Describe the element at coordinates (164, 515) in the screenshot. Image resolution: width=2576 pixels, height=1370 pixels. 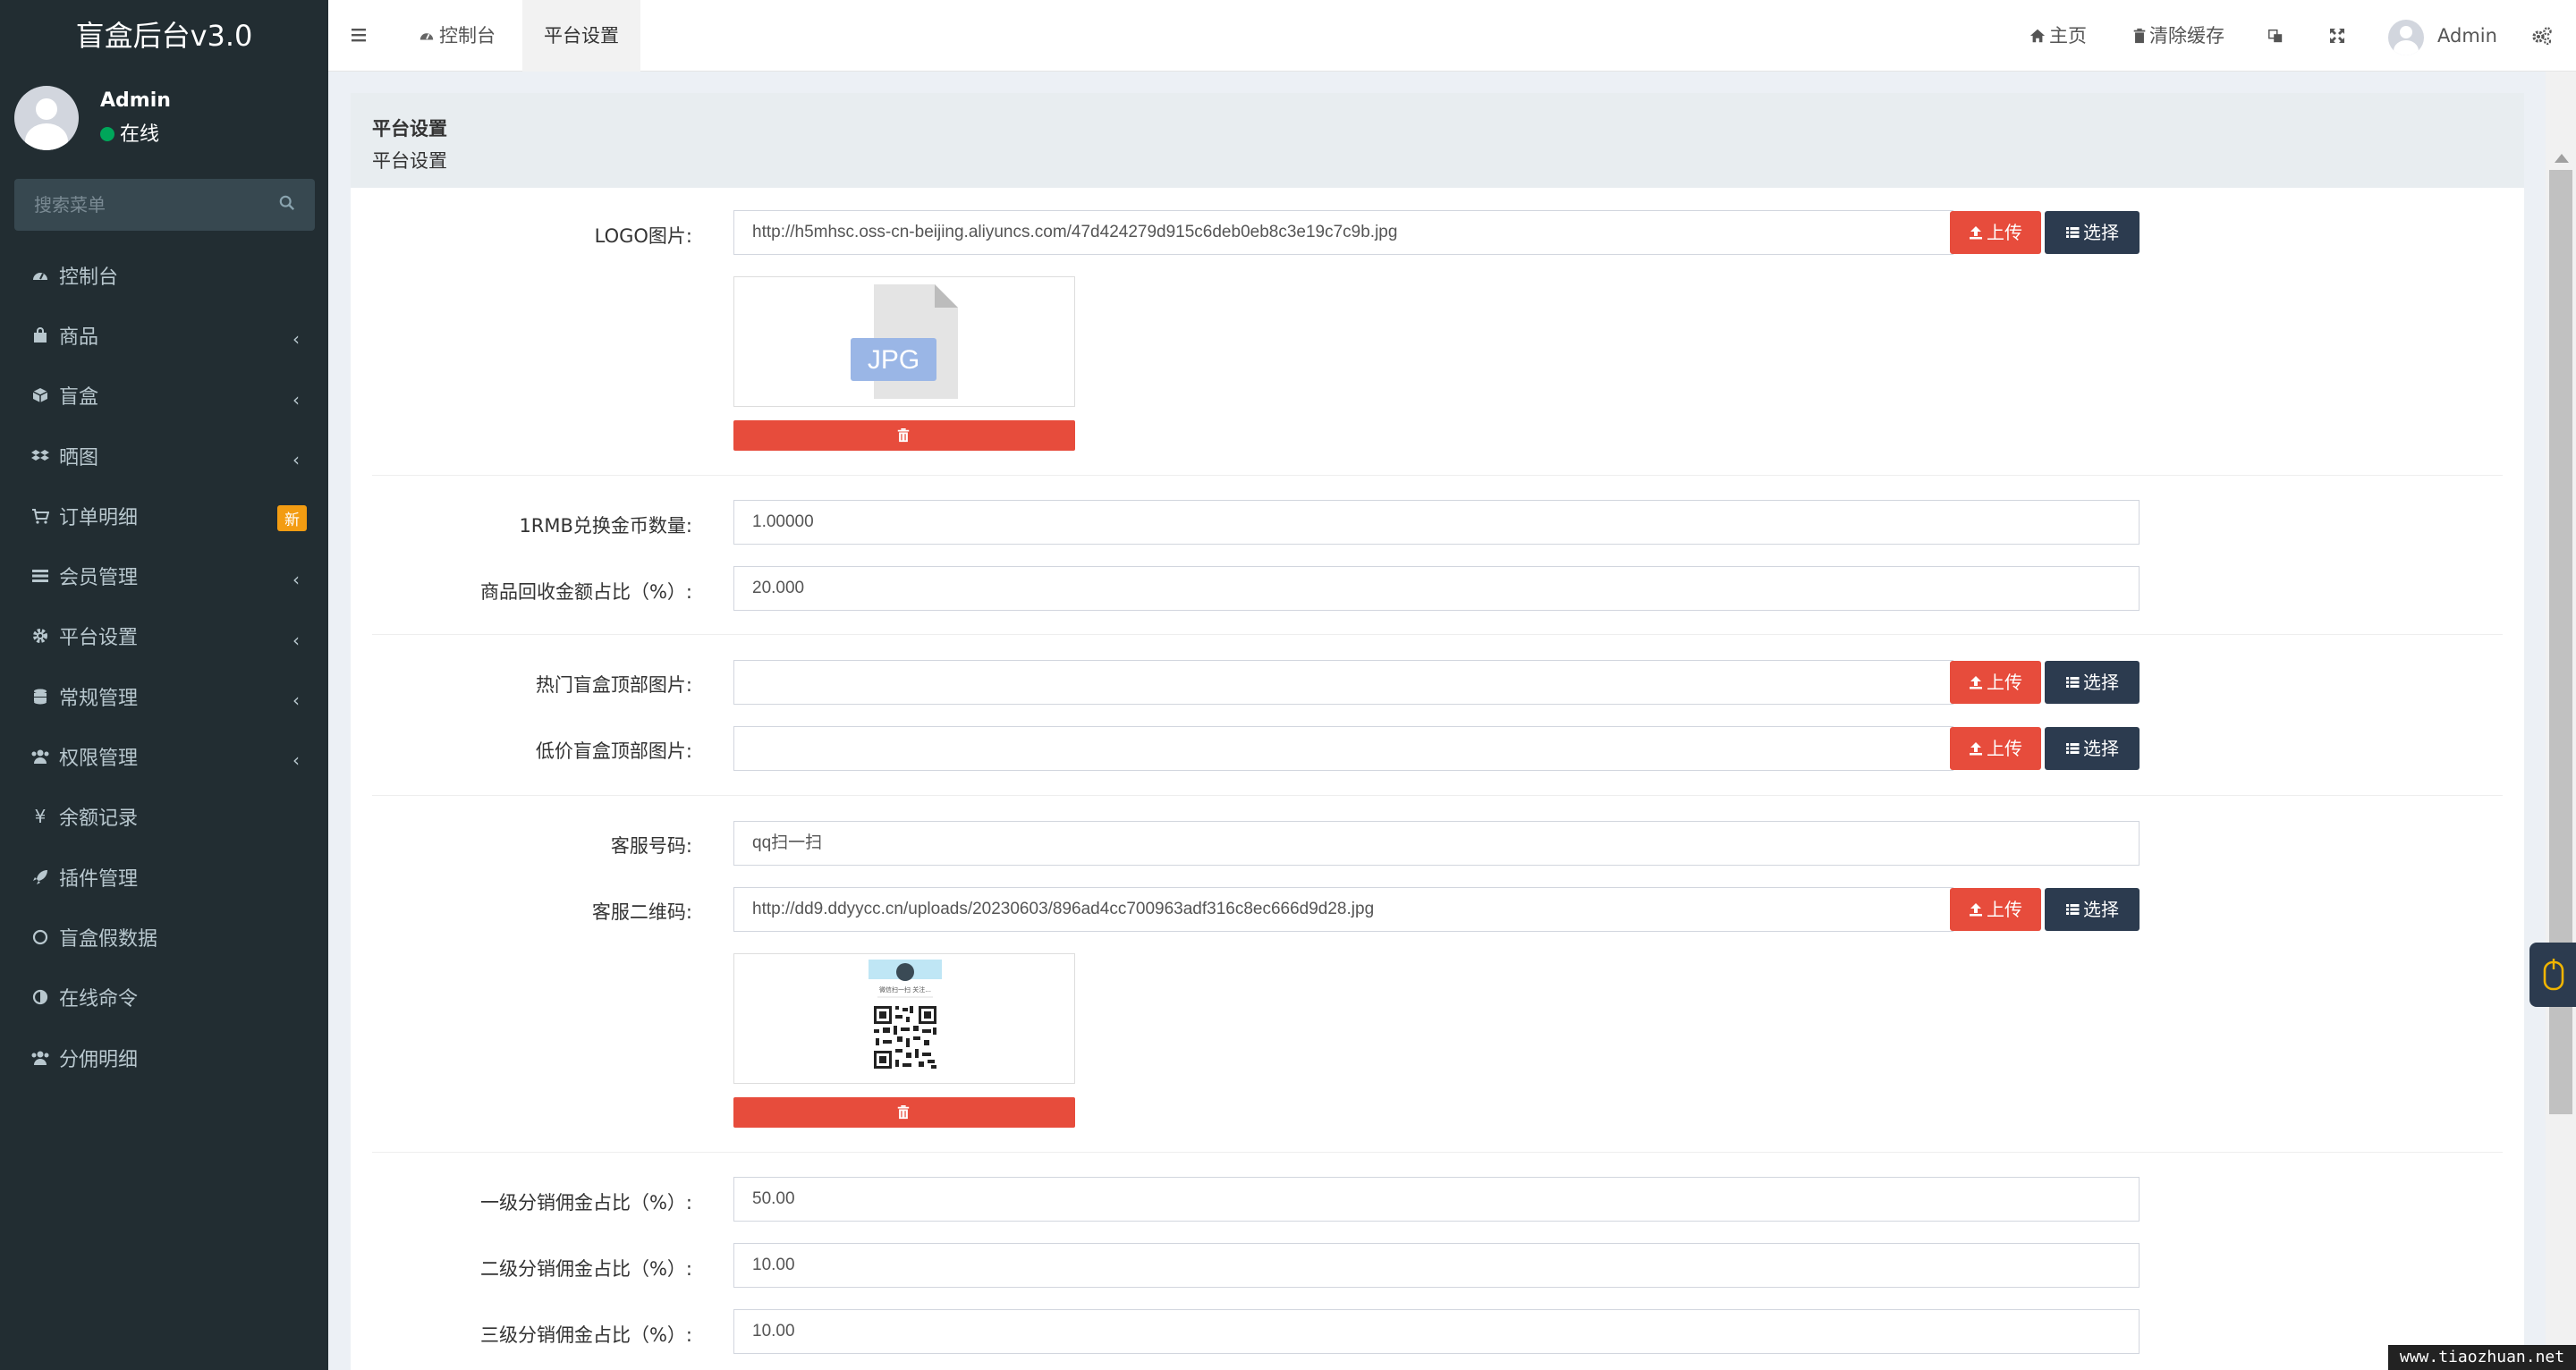
I see `sidebar-item-orders: 订单明细 新` at that location.